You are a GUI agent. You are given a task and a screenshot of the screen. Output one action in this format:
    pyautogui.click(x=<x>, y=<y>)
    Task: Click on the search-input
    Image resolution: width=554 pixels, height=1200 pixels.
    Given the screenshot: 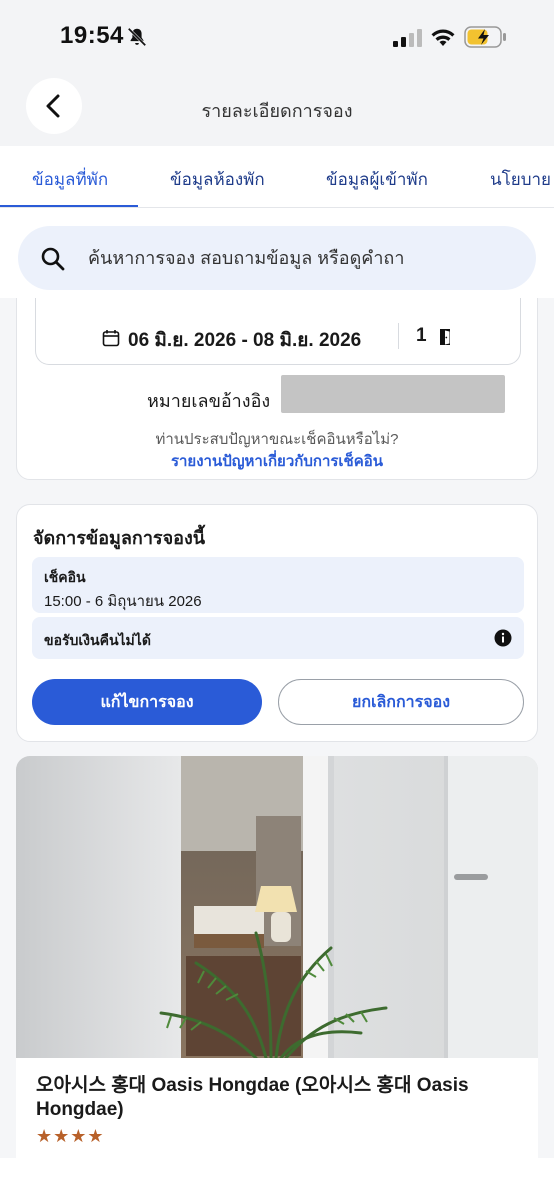 What is the action you would take?
    pyautogui.click(x=303, y=258)
    